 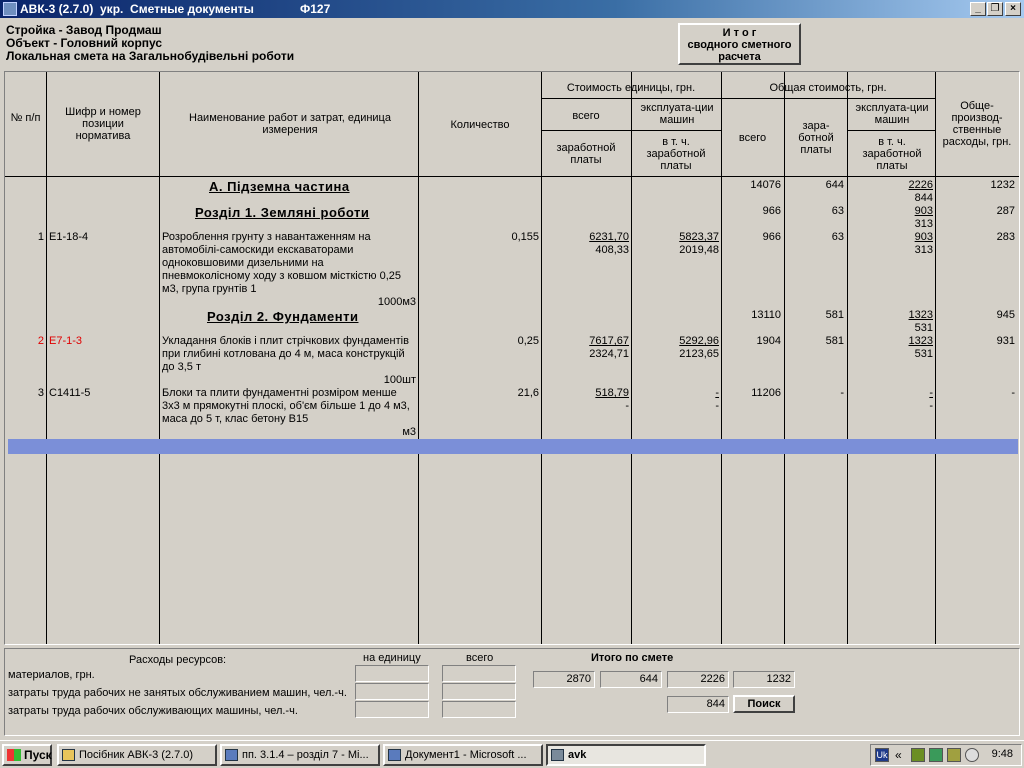 What do you see at coordinates (892, 114) in the screenshot?
I see `total-machines-header: эксплуата-ции машин` at bounding box center [892, 114].